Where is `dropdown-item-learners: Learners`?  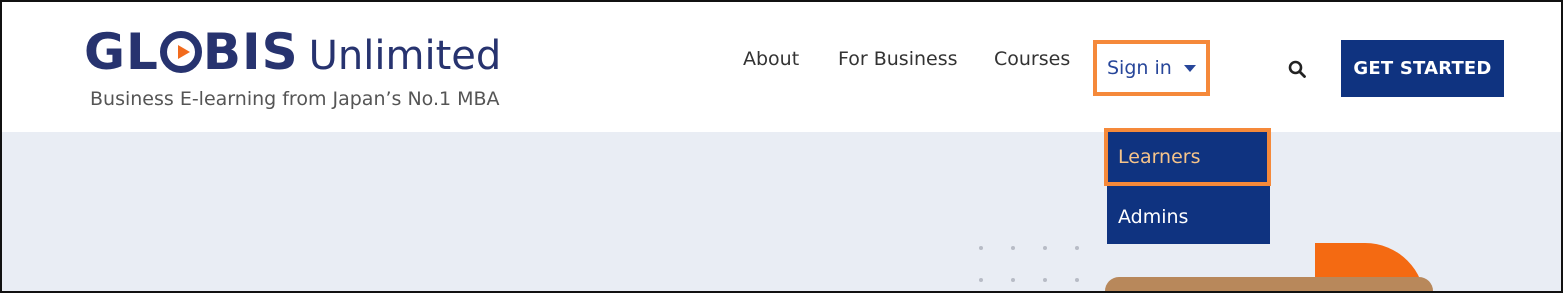
dropdown-item-learners: Learners is located at coordinates (1187, 157).